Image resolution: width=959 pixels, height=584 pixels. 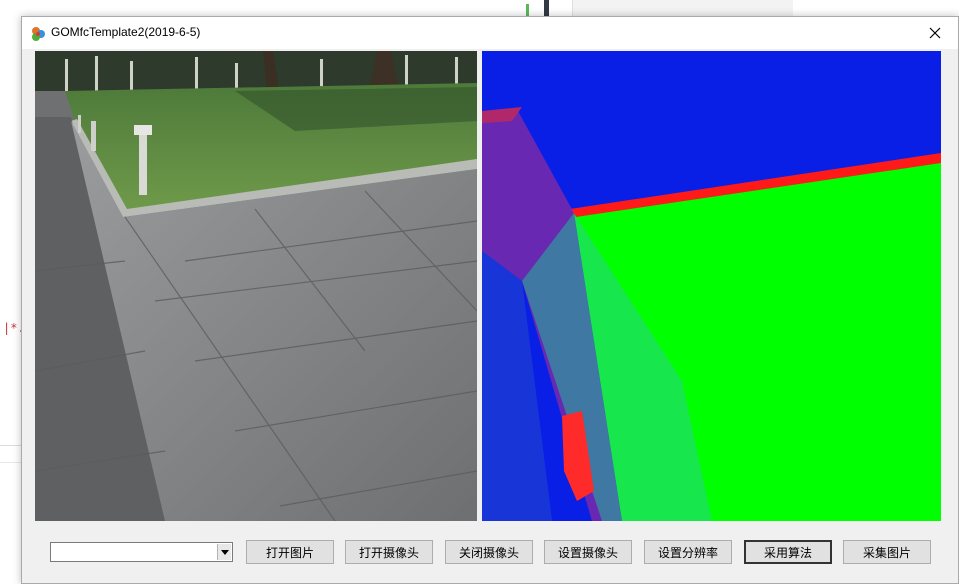 I want to click on background-strip, so click(x=479, y=8).